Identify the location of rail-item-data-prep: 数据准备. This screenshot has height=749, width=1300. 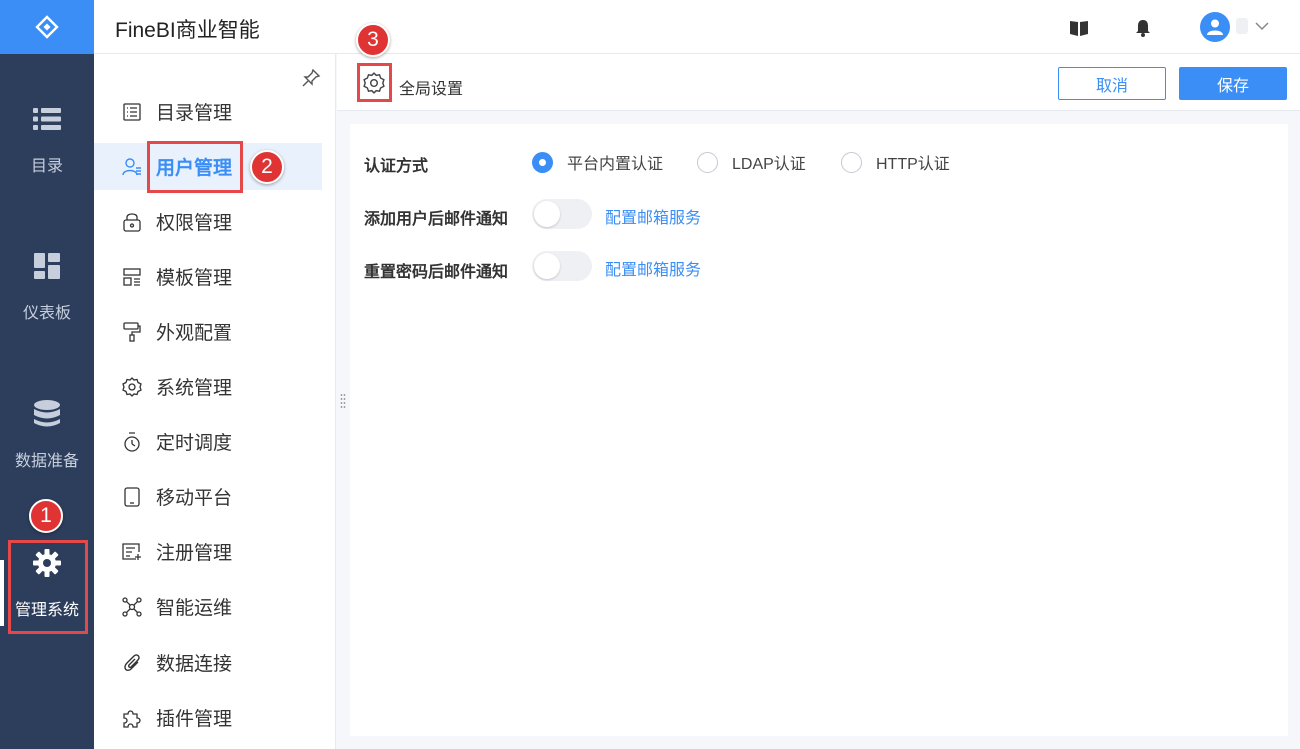
(47, 435).